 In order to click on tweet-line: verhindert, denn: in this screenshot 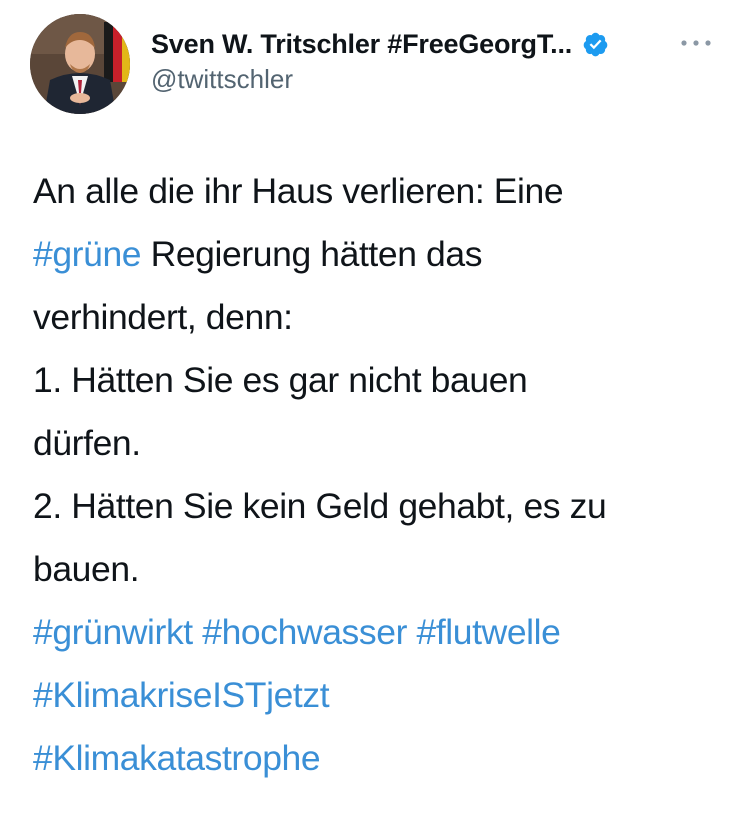, I will do `click(378, 317)`.